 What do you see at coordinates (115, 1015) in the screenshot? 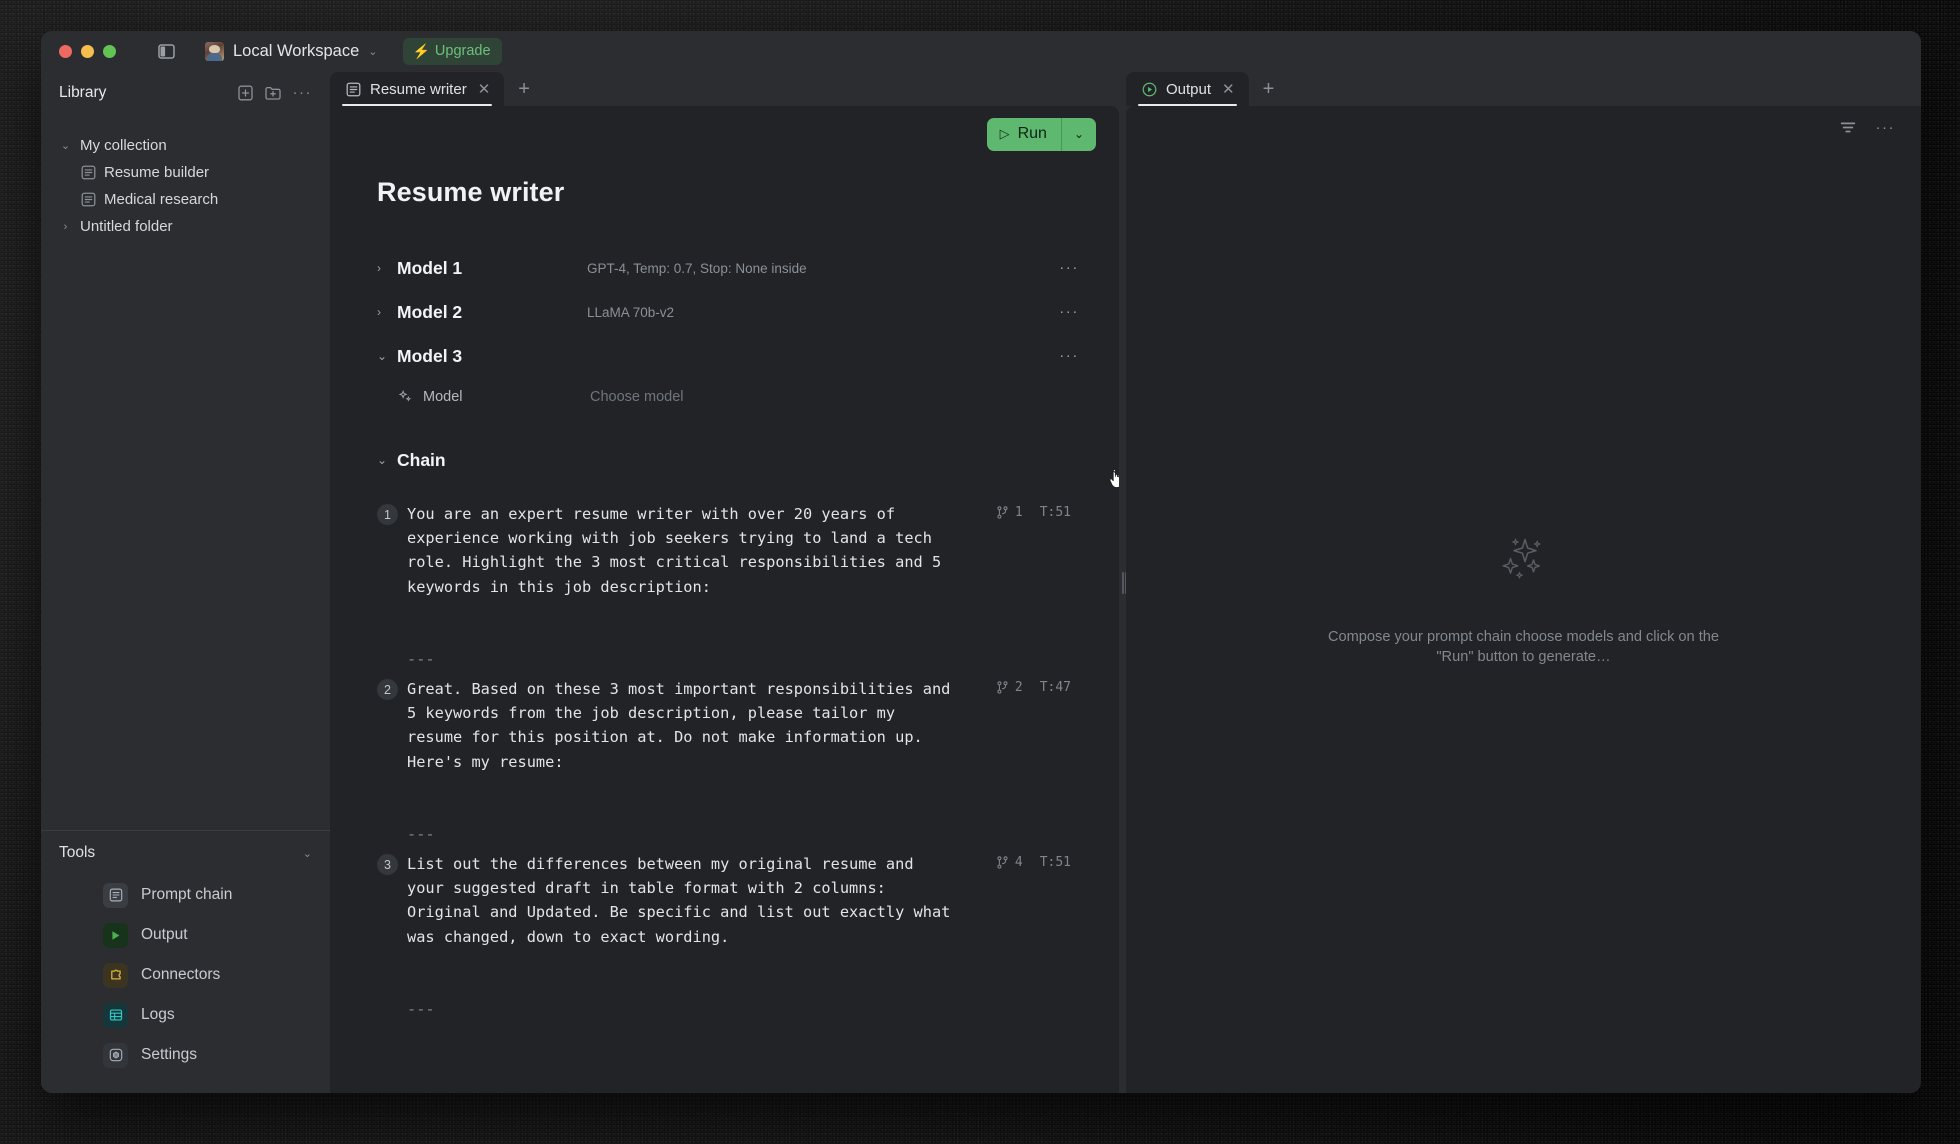
I see `table-icon` at bounding box center [115, 1015].